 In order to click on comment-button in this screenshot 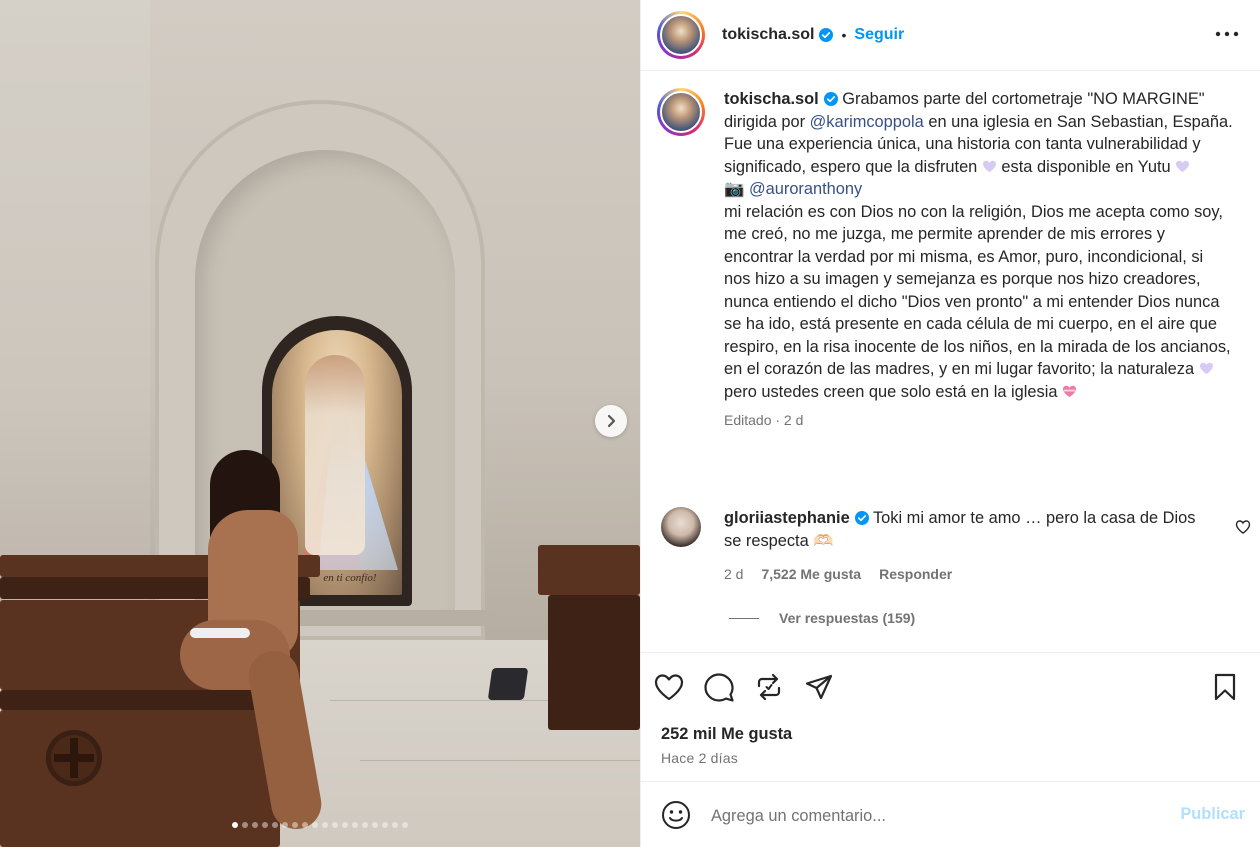, I will do `click(719, 687)`.